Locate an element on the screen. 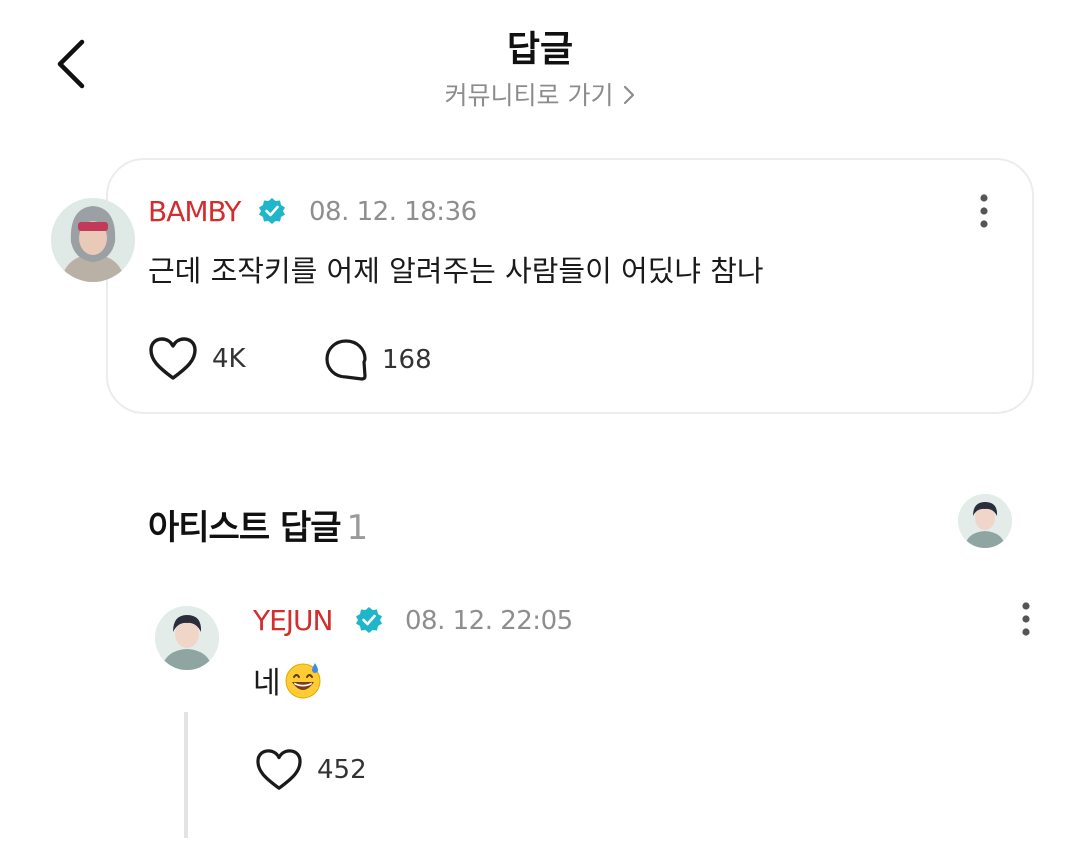  artist-avatar is located at coordinates (985, 521).